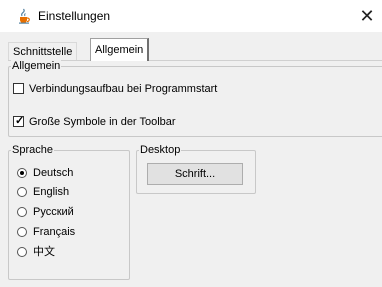 This screenshot has width=382, height=287. What do you see at coordinates (67, 252) in the screenshot?
I see `radio-chinese: 中文` at bounding box center [67, 252].